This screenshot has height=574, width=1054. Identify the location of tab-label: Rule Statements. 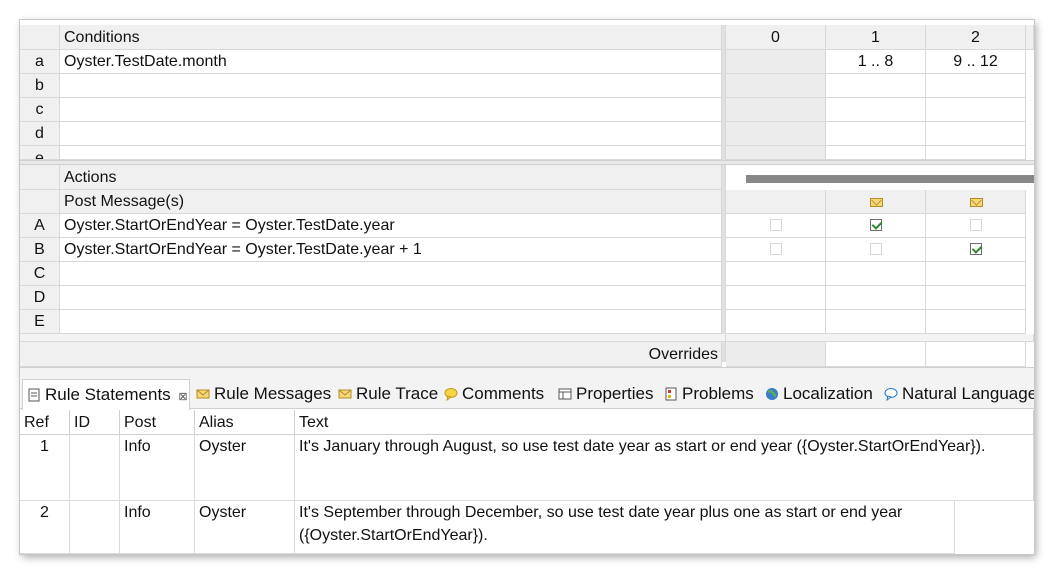
(108, 394).